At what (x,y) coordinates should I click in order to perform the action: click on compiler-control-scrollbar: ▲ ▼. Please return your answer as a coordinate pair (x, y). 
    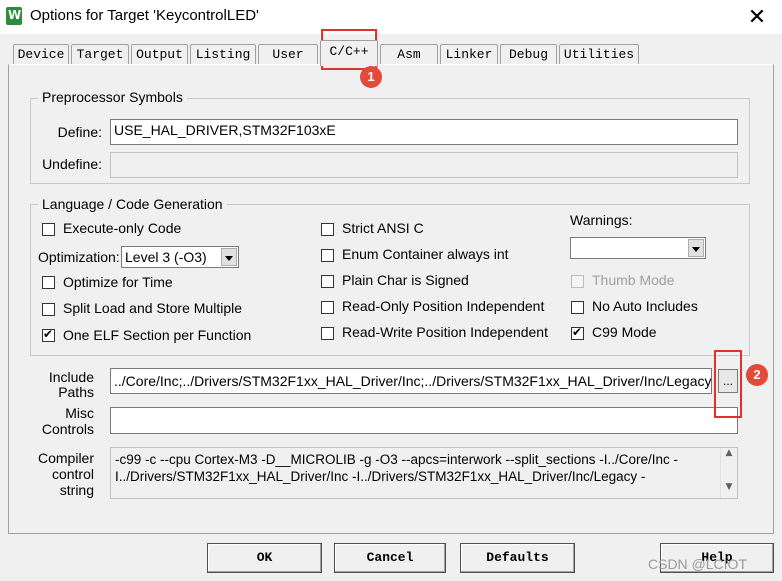
    Looking at the image, I should click on (728, 473).